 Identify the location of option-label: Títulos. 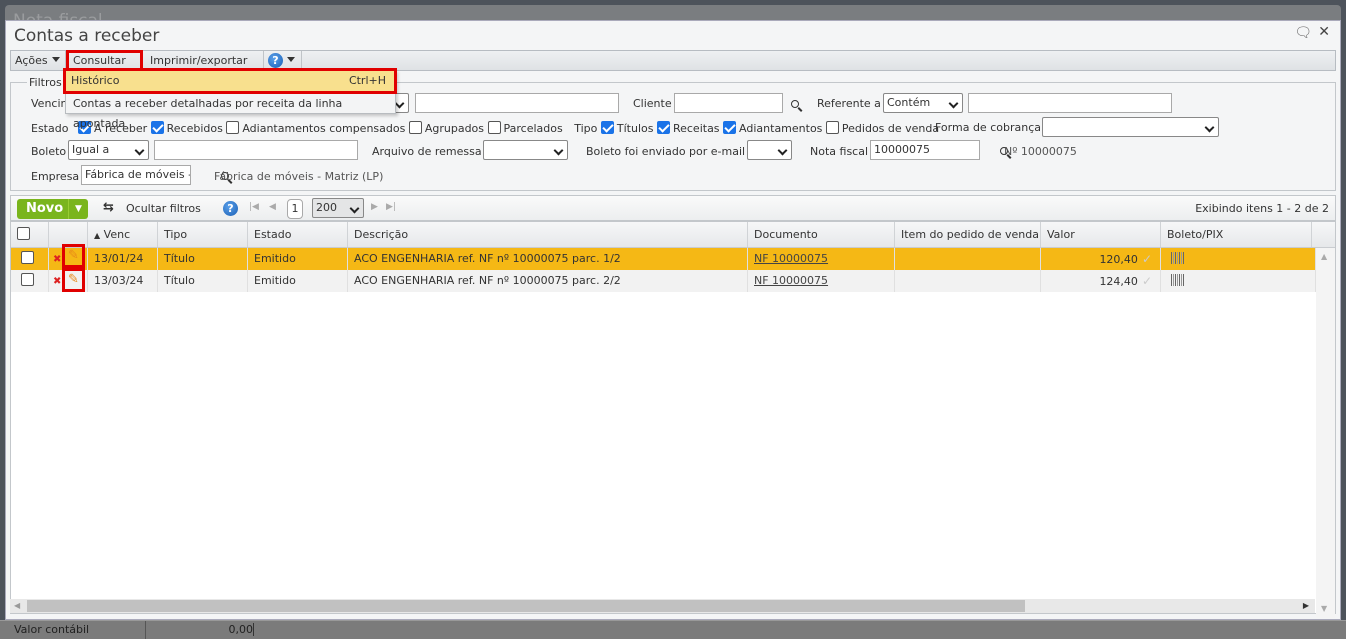
(635, 128).